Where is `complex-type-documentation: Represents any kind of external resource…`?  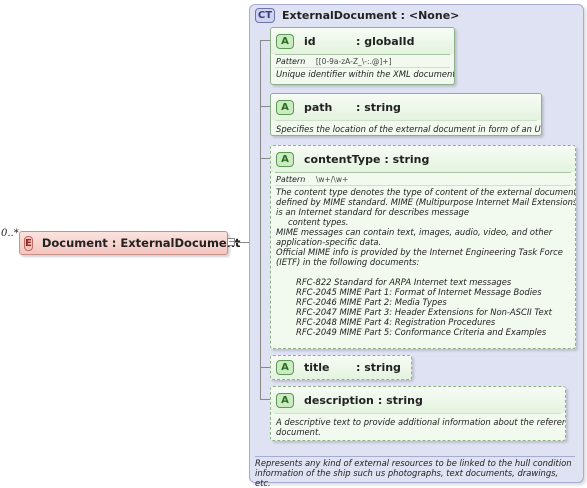
complex-type-documentation: Represents any kind of external resource… is located at coordinates (415, 472).